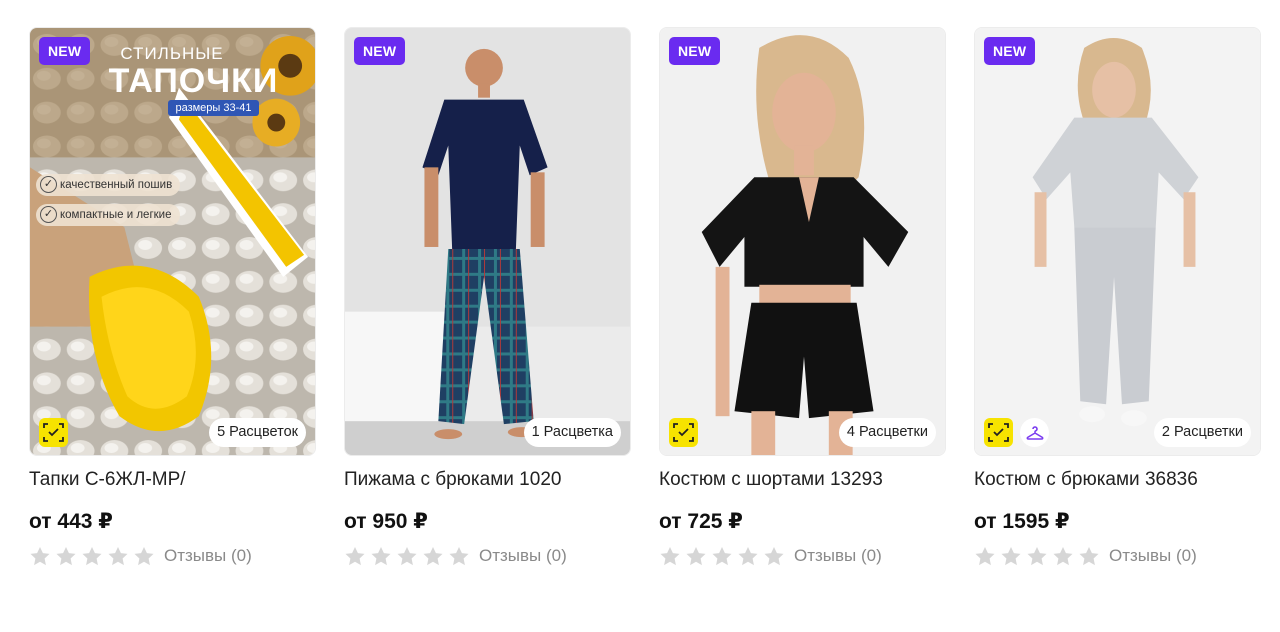 The width and height of the screenshot is (1280, 632). Describe the element at coordinates (193, 81) in the screenshot. I see `banner-line-2: ТАПОЧКИ` at that location.